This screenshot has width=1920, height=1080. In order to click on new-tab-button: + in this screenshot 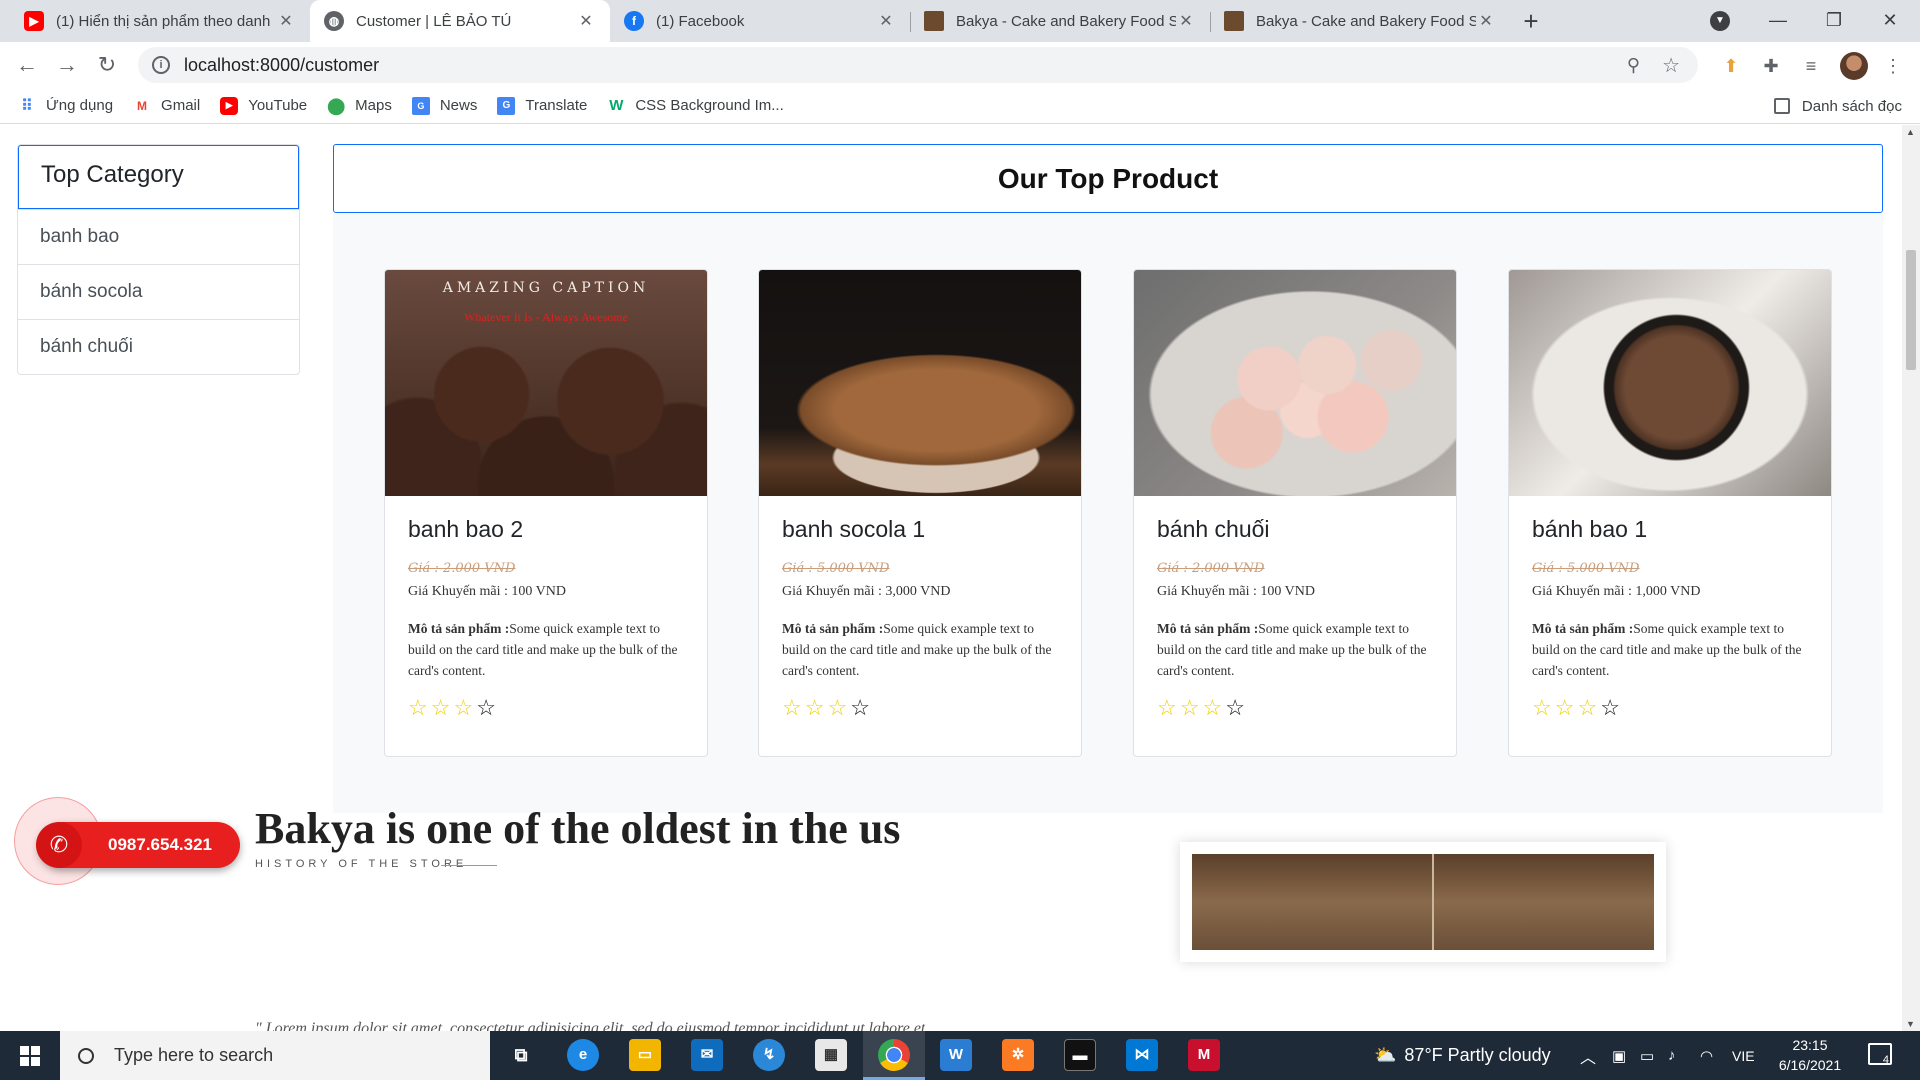, I will do `click(1531, 21)`.